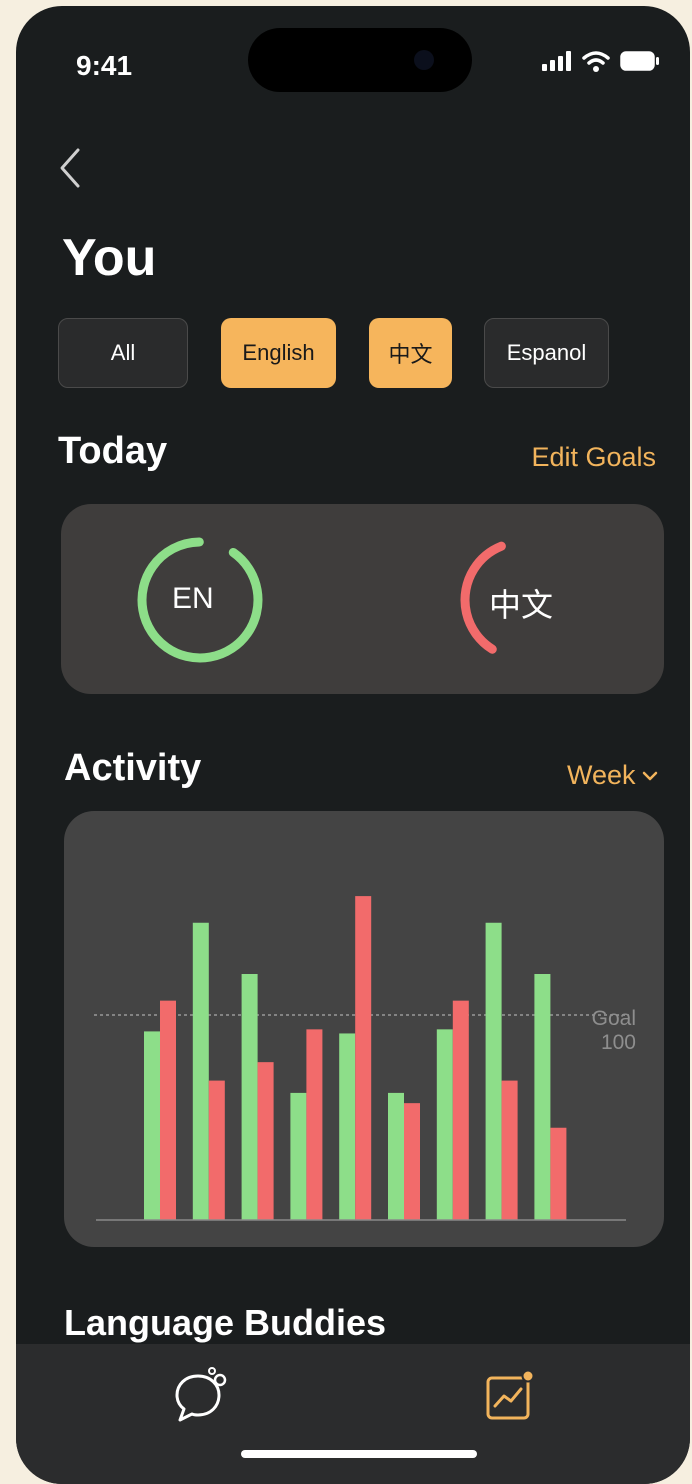 Image resolution: width=692 pixels, height=1484 pixels. I want to click on activity-heading: Activity, so click(133, 768).